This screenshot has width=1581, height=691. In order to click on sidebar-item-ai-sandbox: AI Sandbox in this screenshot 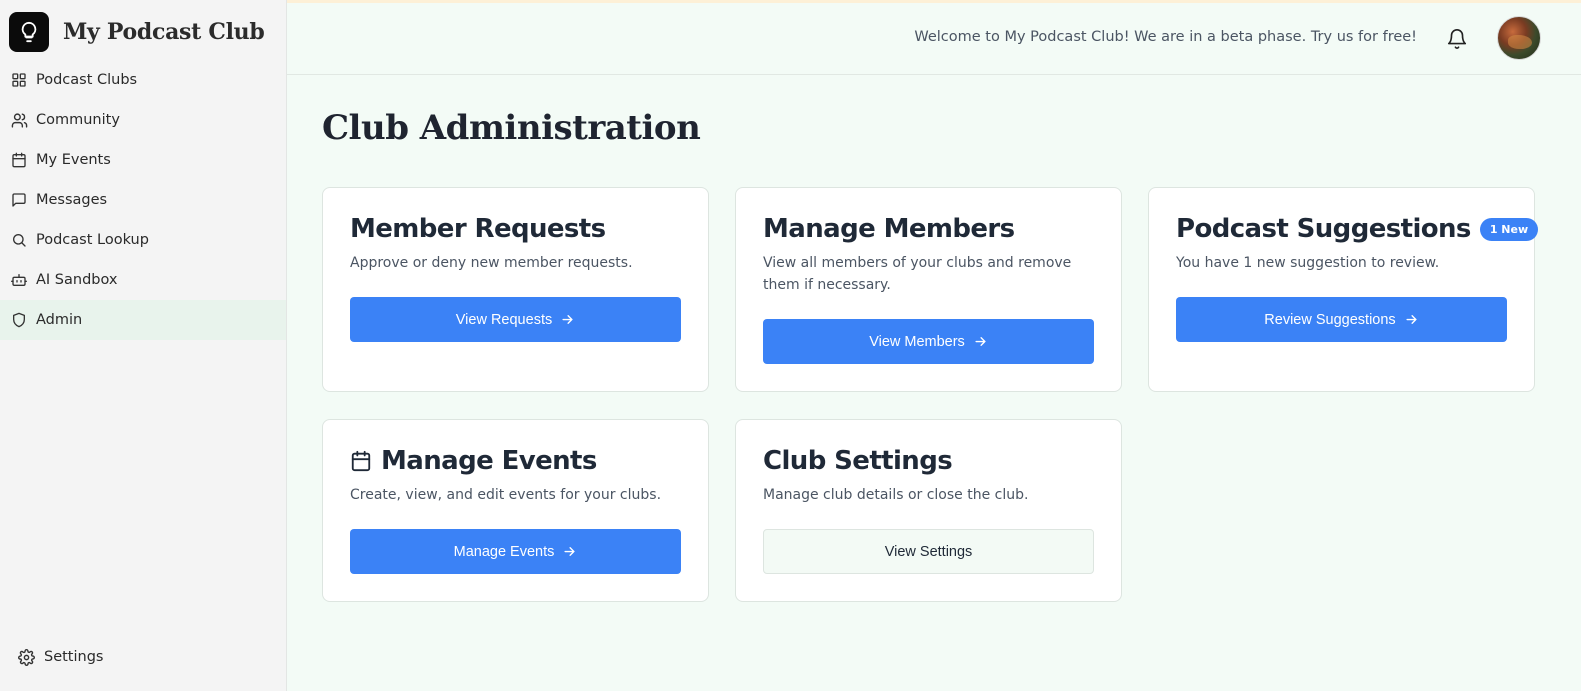, I will do `click(143, 280)`.